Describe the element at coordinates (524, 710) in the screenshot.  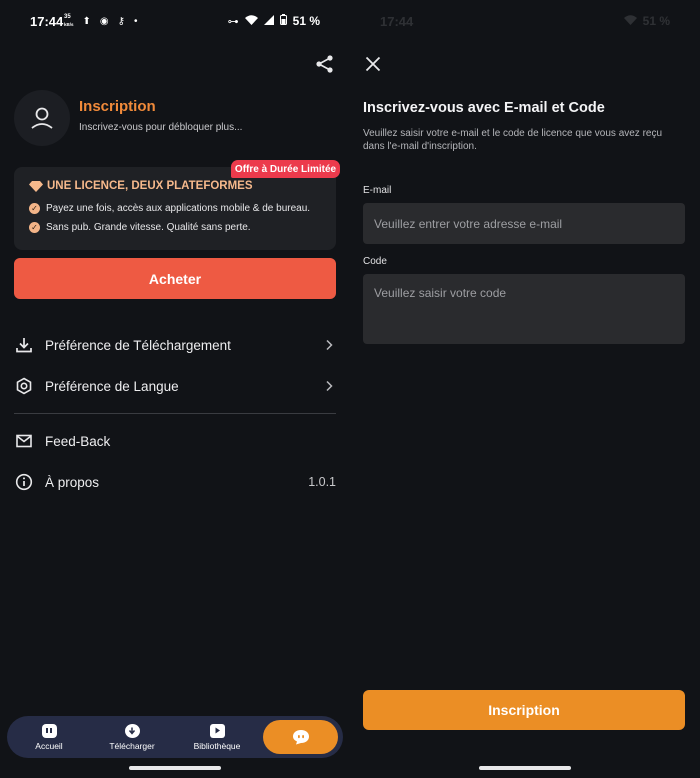
I see `signup-submit-button: Inscription` at that location.